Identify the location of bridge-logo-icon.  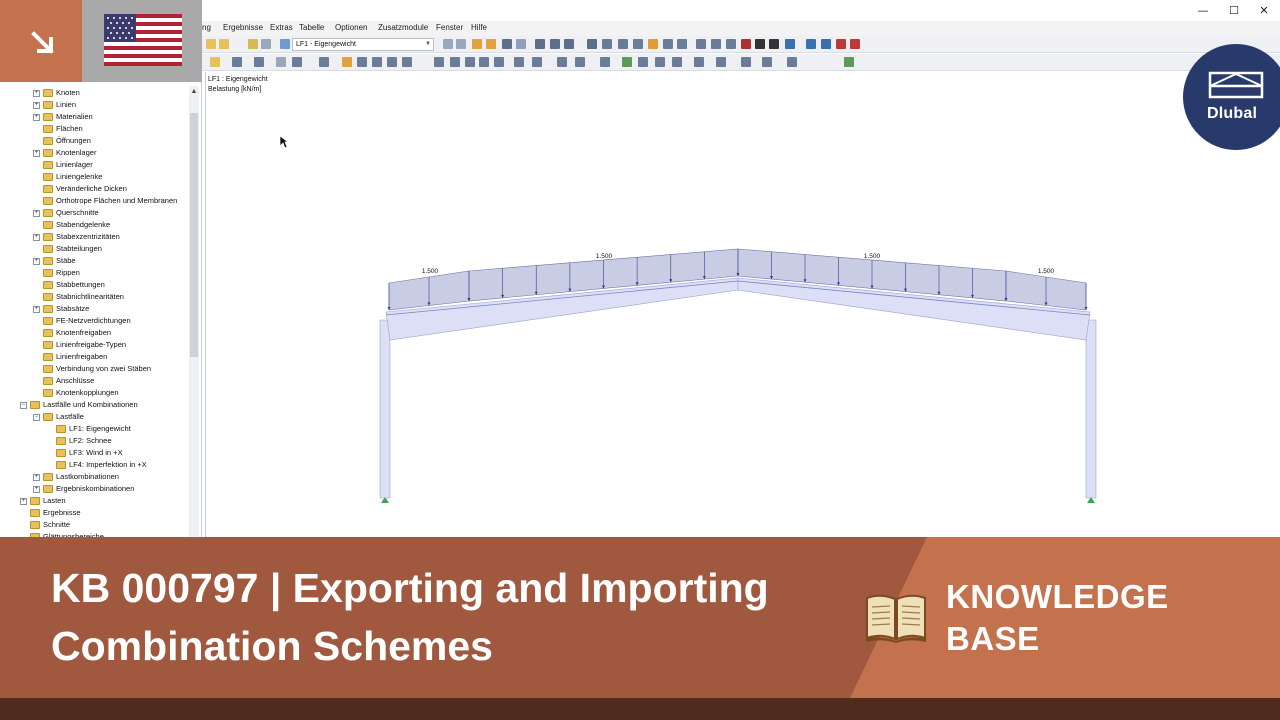
(1236, 85).